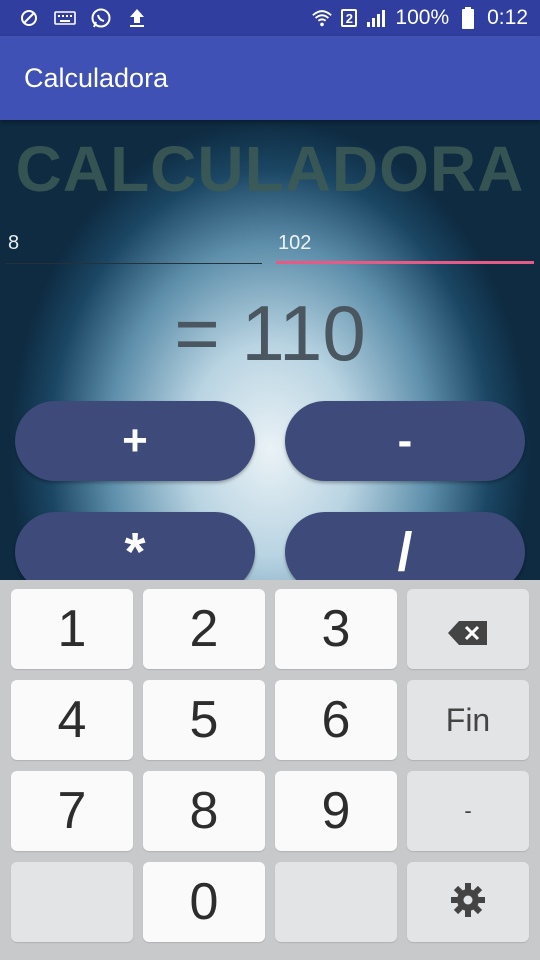  What do you see at coordinates (29, 18) in the screenshot?
I see `blocked-icon` at bounding box center [29, 18].